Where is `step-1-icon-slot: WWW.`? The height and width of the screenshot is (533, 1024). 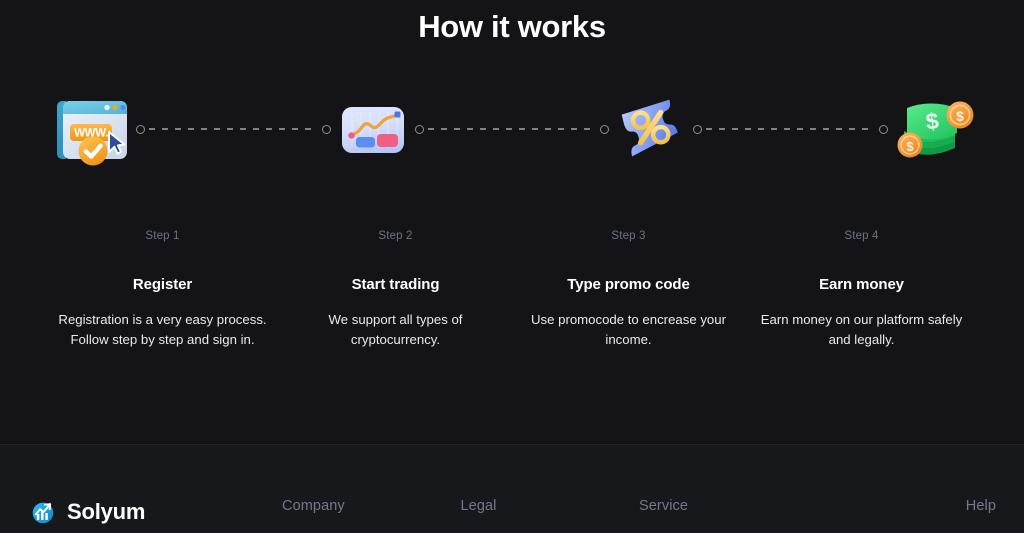
step-1-icon-slot: WWW. is located at coordinates (94, 129).